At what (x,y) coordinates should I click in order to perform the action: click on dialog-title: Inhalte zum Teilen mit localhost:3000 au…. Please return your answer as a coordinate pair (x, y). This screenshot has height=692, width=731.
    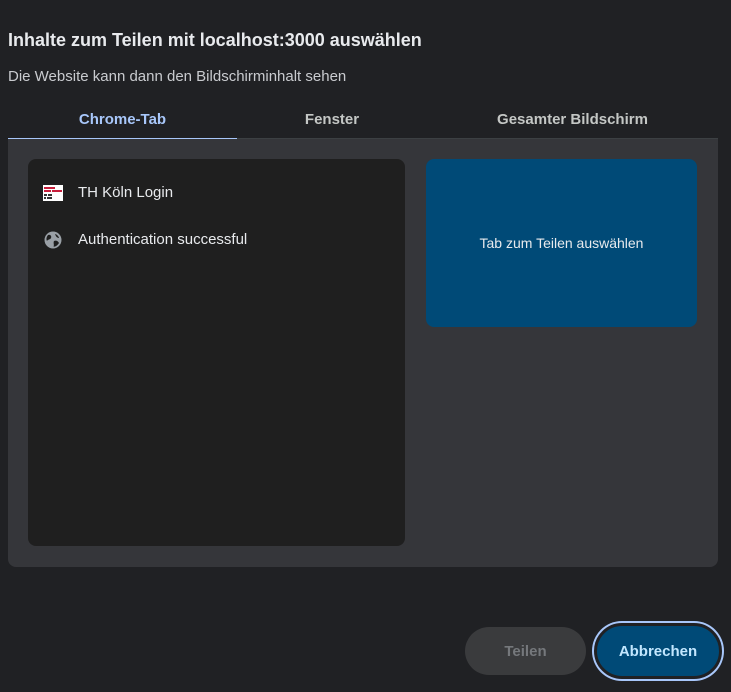
    Looking at the image, I should click on (215, 40).